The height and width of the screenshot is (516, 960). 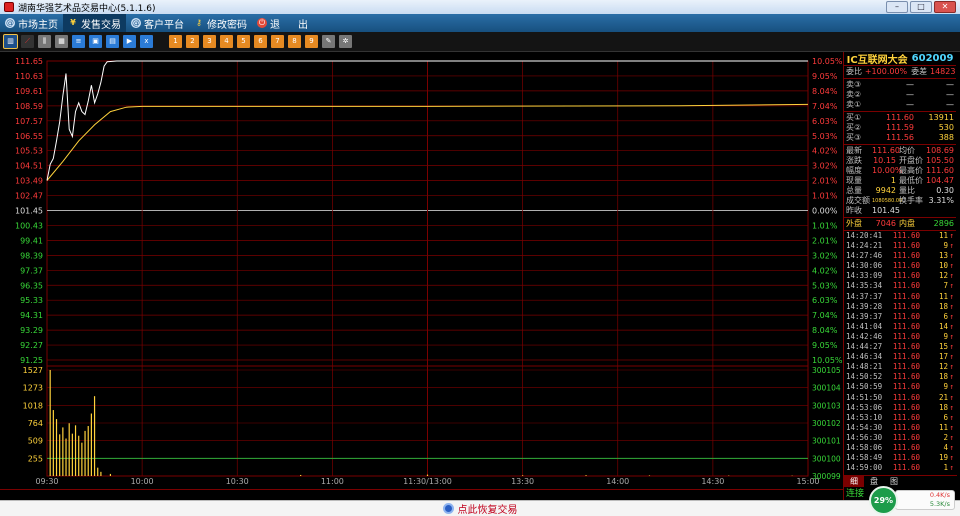 I want to click on waipan-label: 外盘, so click(x=854, y=223).